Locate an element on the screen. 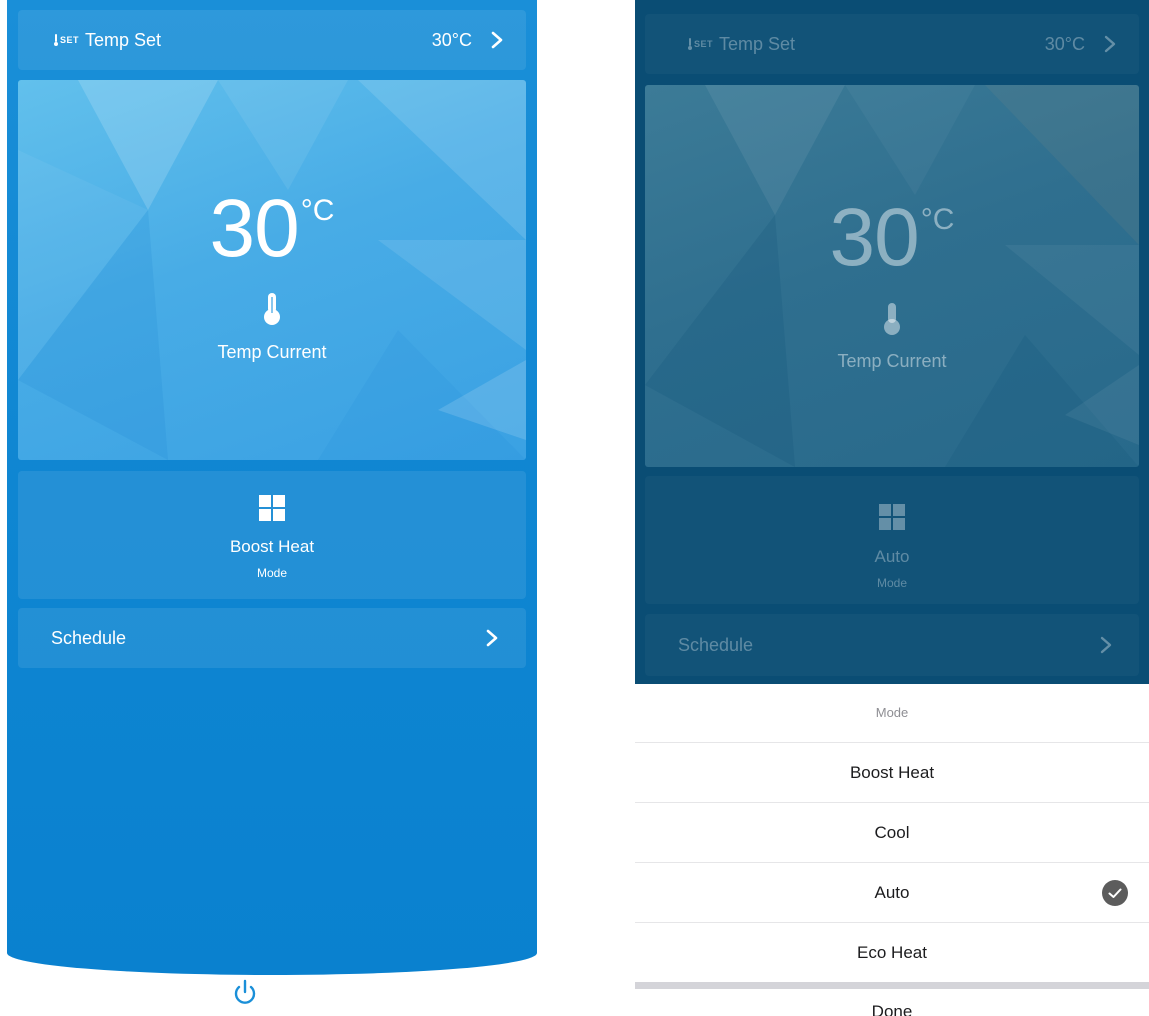  option-label: Auto is located at coordinates (892, 892).